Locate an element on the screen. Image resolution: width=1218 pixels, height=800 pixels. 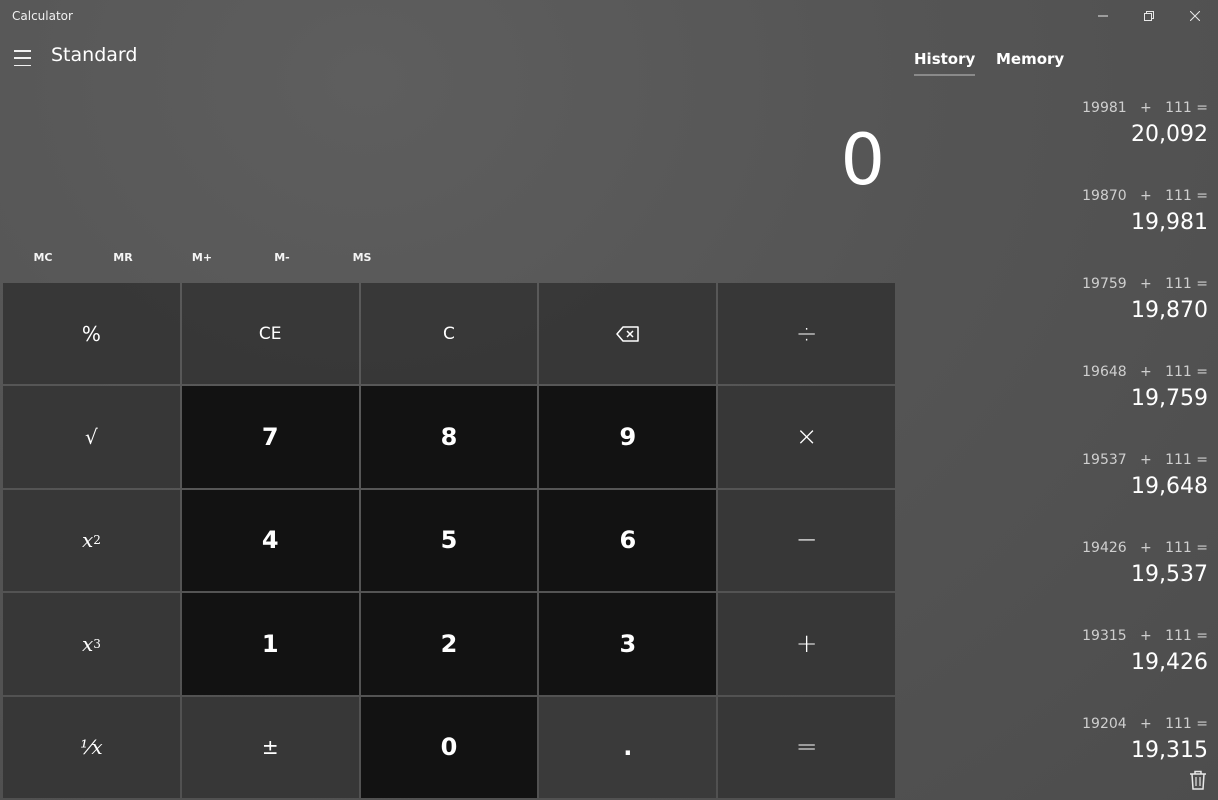
history-item: 19759 + 111 = 19,870 is located at coordinates (1058, 316).